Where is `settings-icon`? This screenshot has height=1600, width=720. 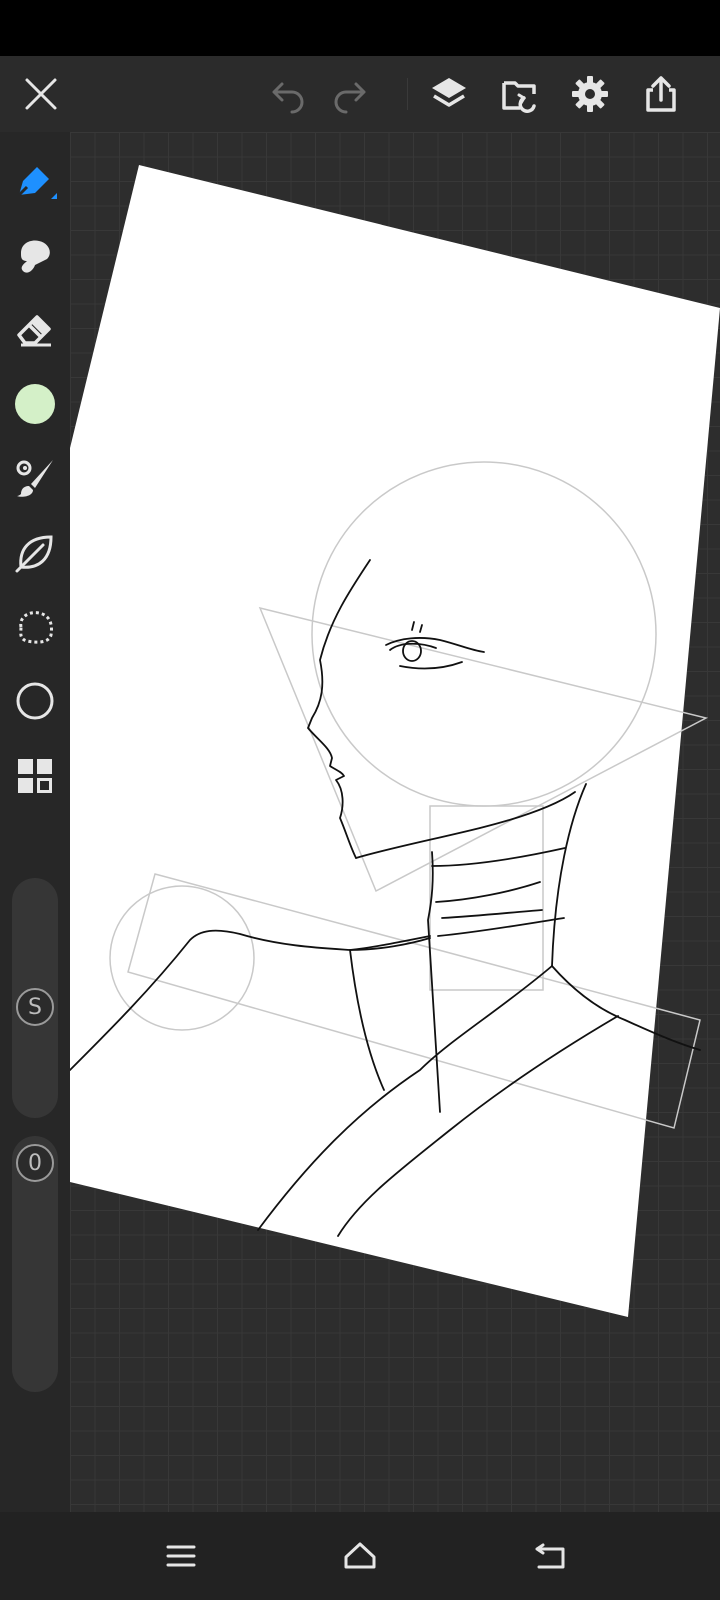 settings-icon is located at coordinates (590, 94).